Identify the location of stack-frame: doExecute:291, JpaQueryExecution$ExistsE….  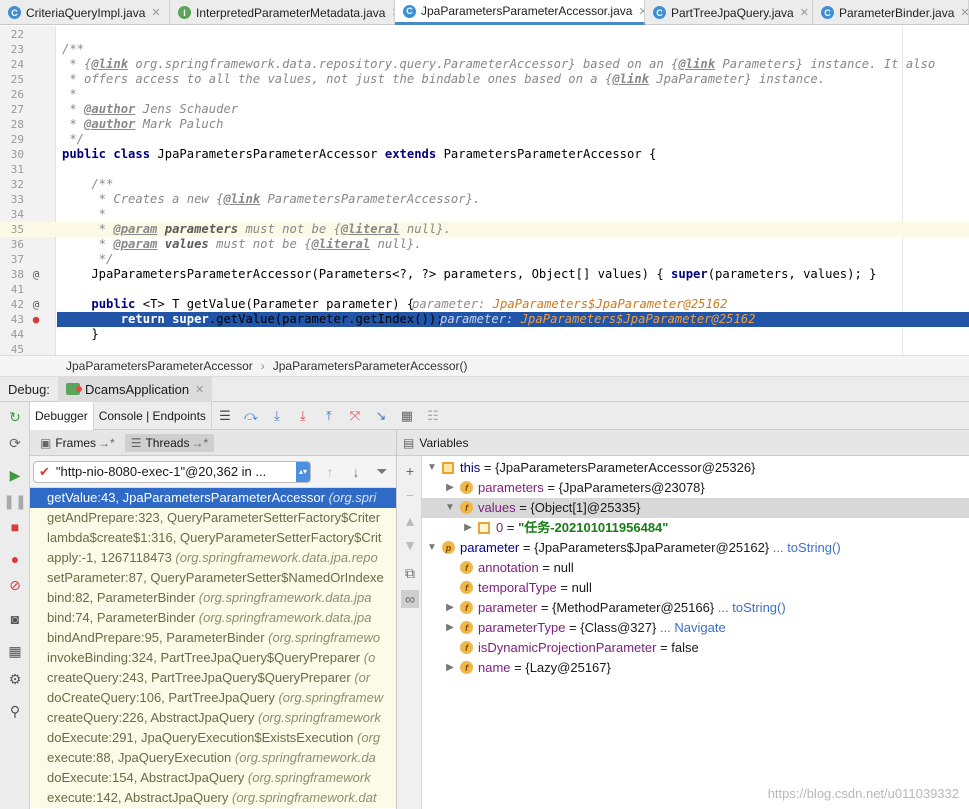
(213, 738).